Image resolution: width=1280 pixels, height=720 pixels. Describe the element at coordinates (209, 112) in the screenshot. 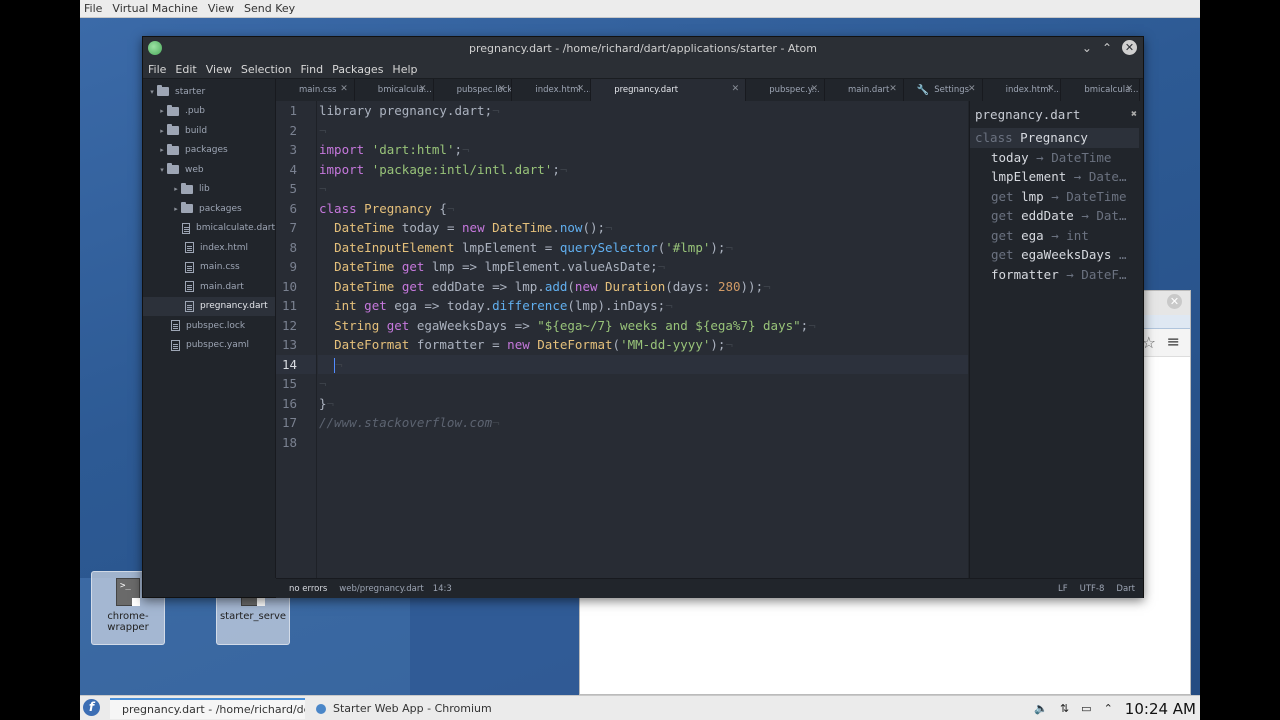

I see `tree-folder: ▸ .pub` at that location.